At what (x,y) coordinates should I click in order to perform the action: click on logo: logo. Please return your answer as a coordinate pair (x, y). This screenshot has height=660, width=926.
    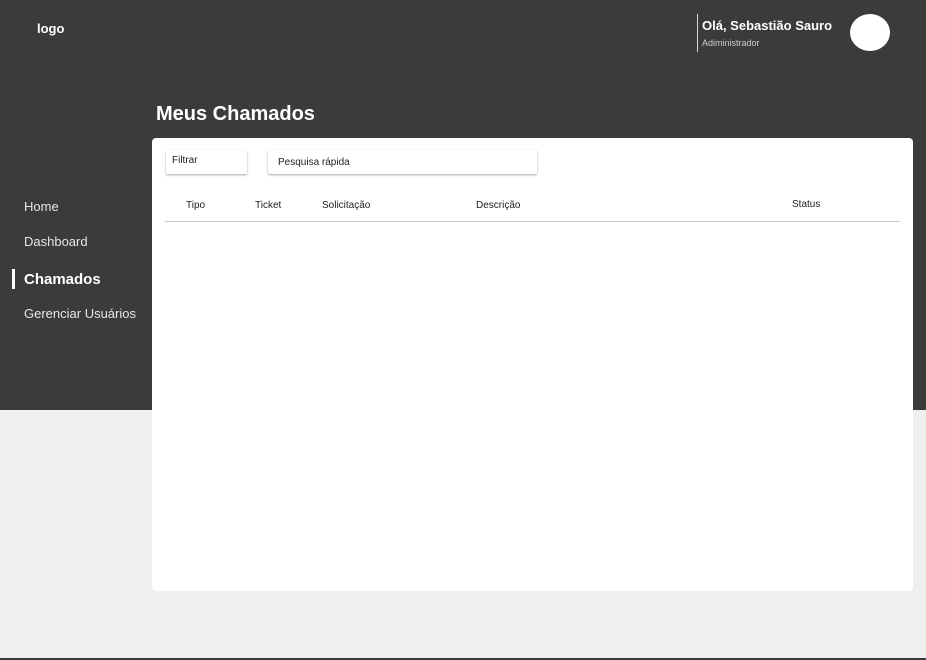
    Looking at the image, I should click on (50, 28).